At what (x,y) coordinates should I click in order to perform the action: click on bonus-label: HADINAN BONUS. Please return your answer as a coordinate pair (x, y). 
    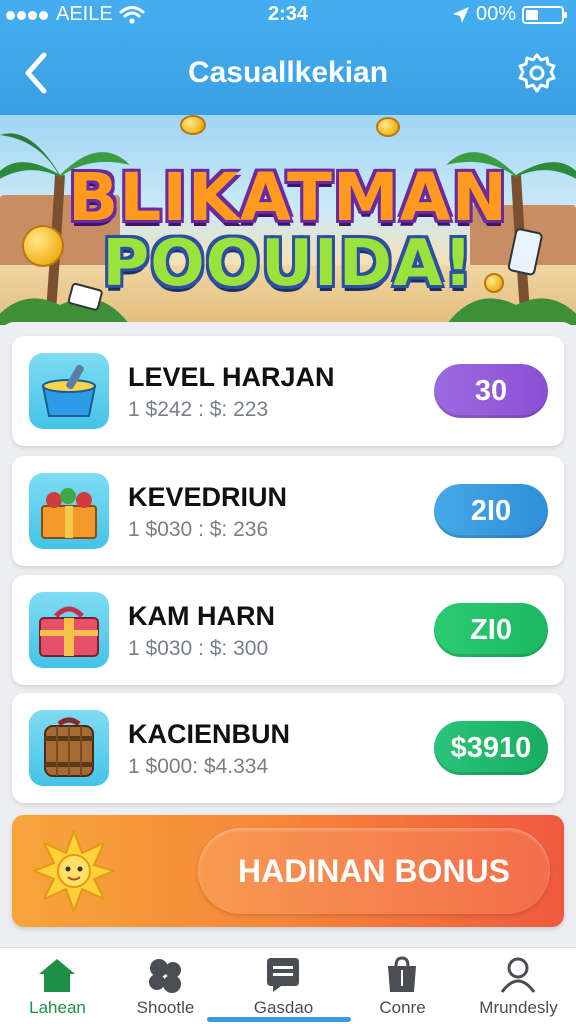
    Looking at the image, I should click on (374, 870).